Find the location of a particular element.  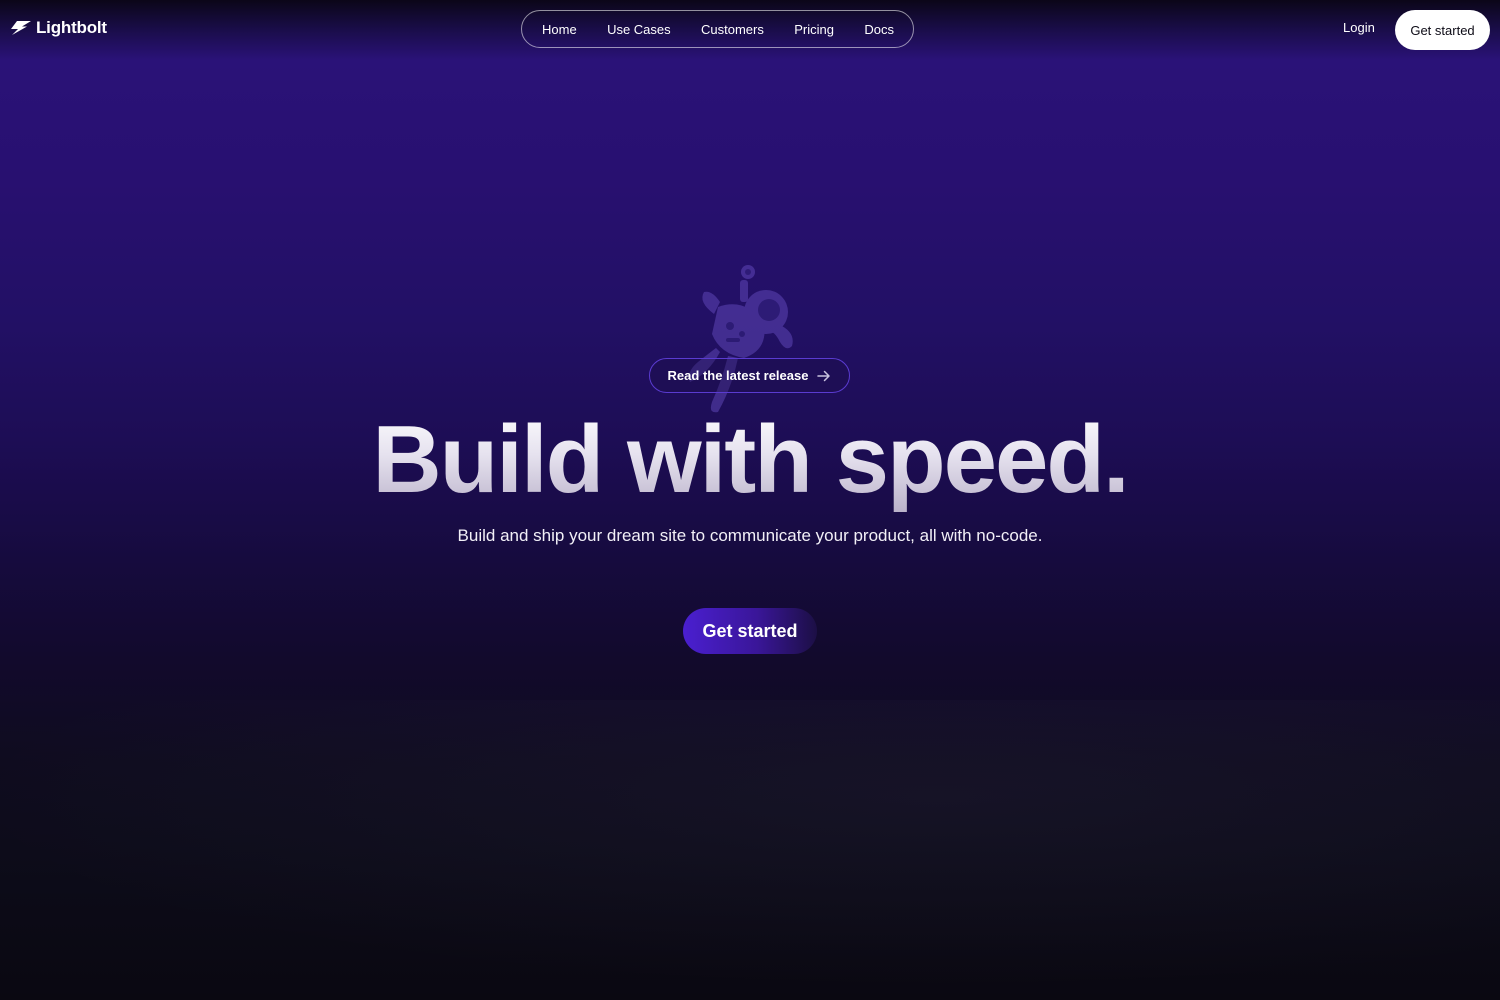

nav-item-home: Home is located at coordinates (559, 29).